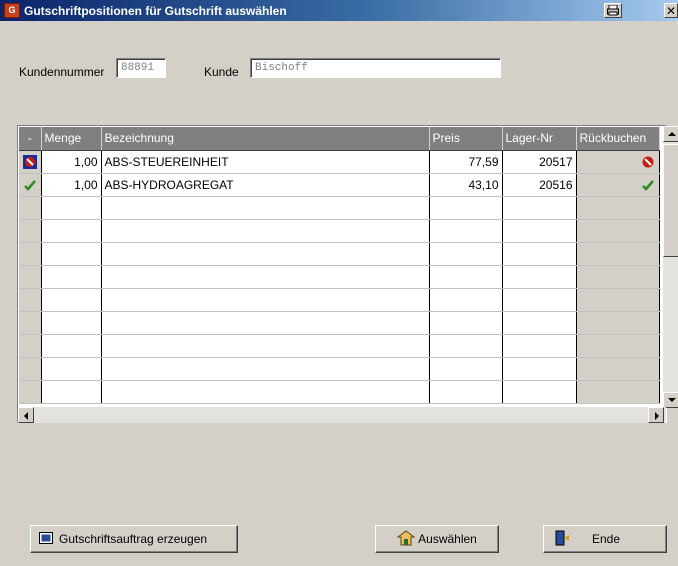  I want to click on preis-cell: 77,59, so click(466, 162).